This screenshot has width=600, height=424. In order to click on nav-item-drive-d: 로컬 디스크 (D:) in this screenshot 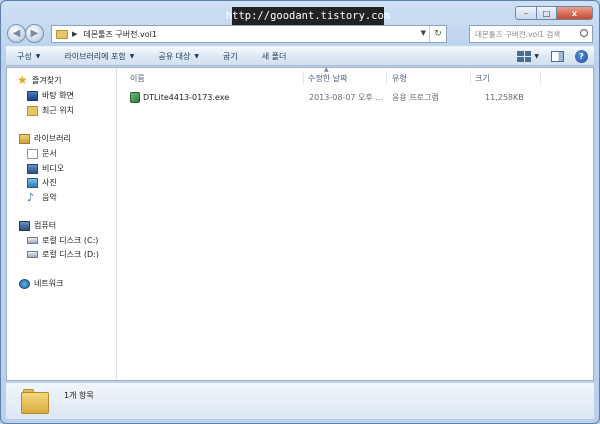, I will do `click(63, 254)`.